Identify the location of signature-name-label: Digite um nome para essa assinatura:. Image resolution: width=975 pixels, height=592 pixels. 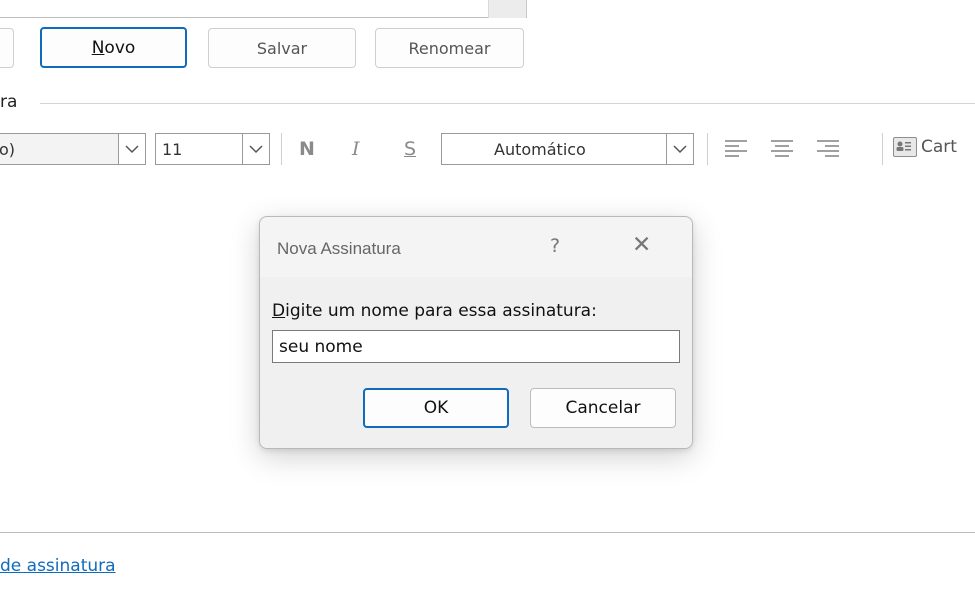
(434, 311).